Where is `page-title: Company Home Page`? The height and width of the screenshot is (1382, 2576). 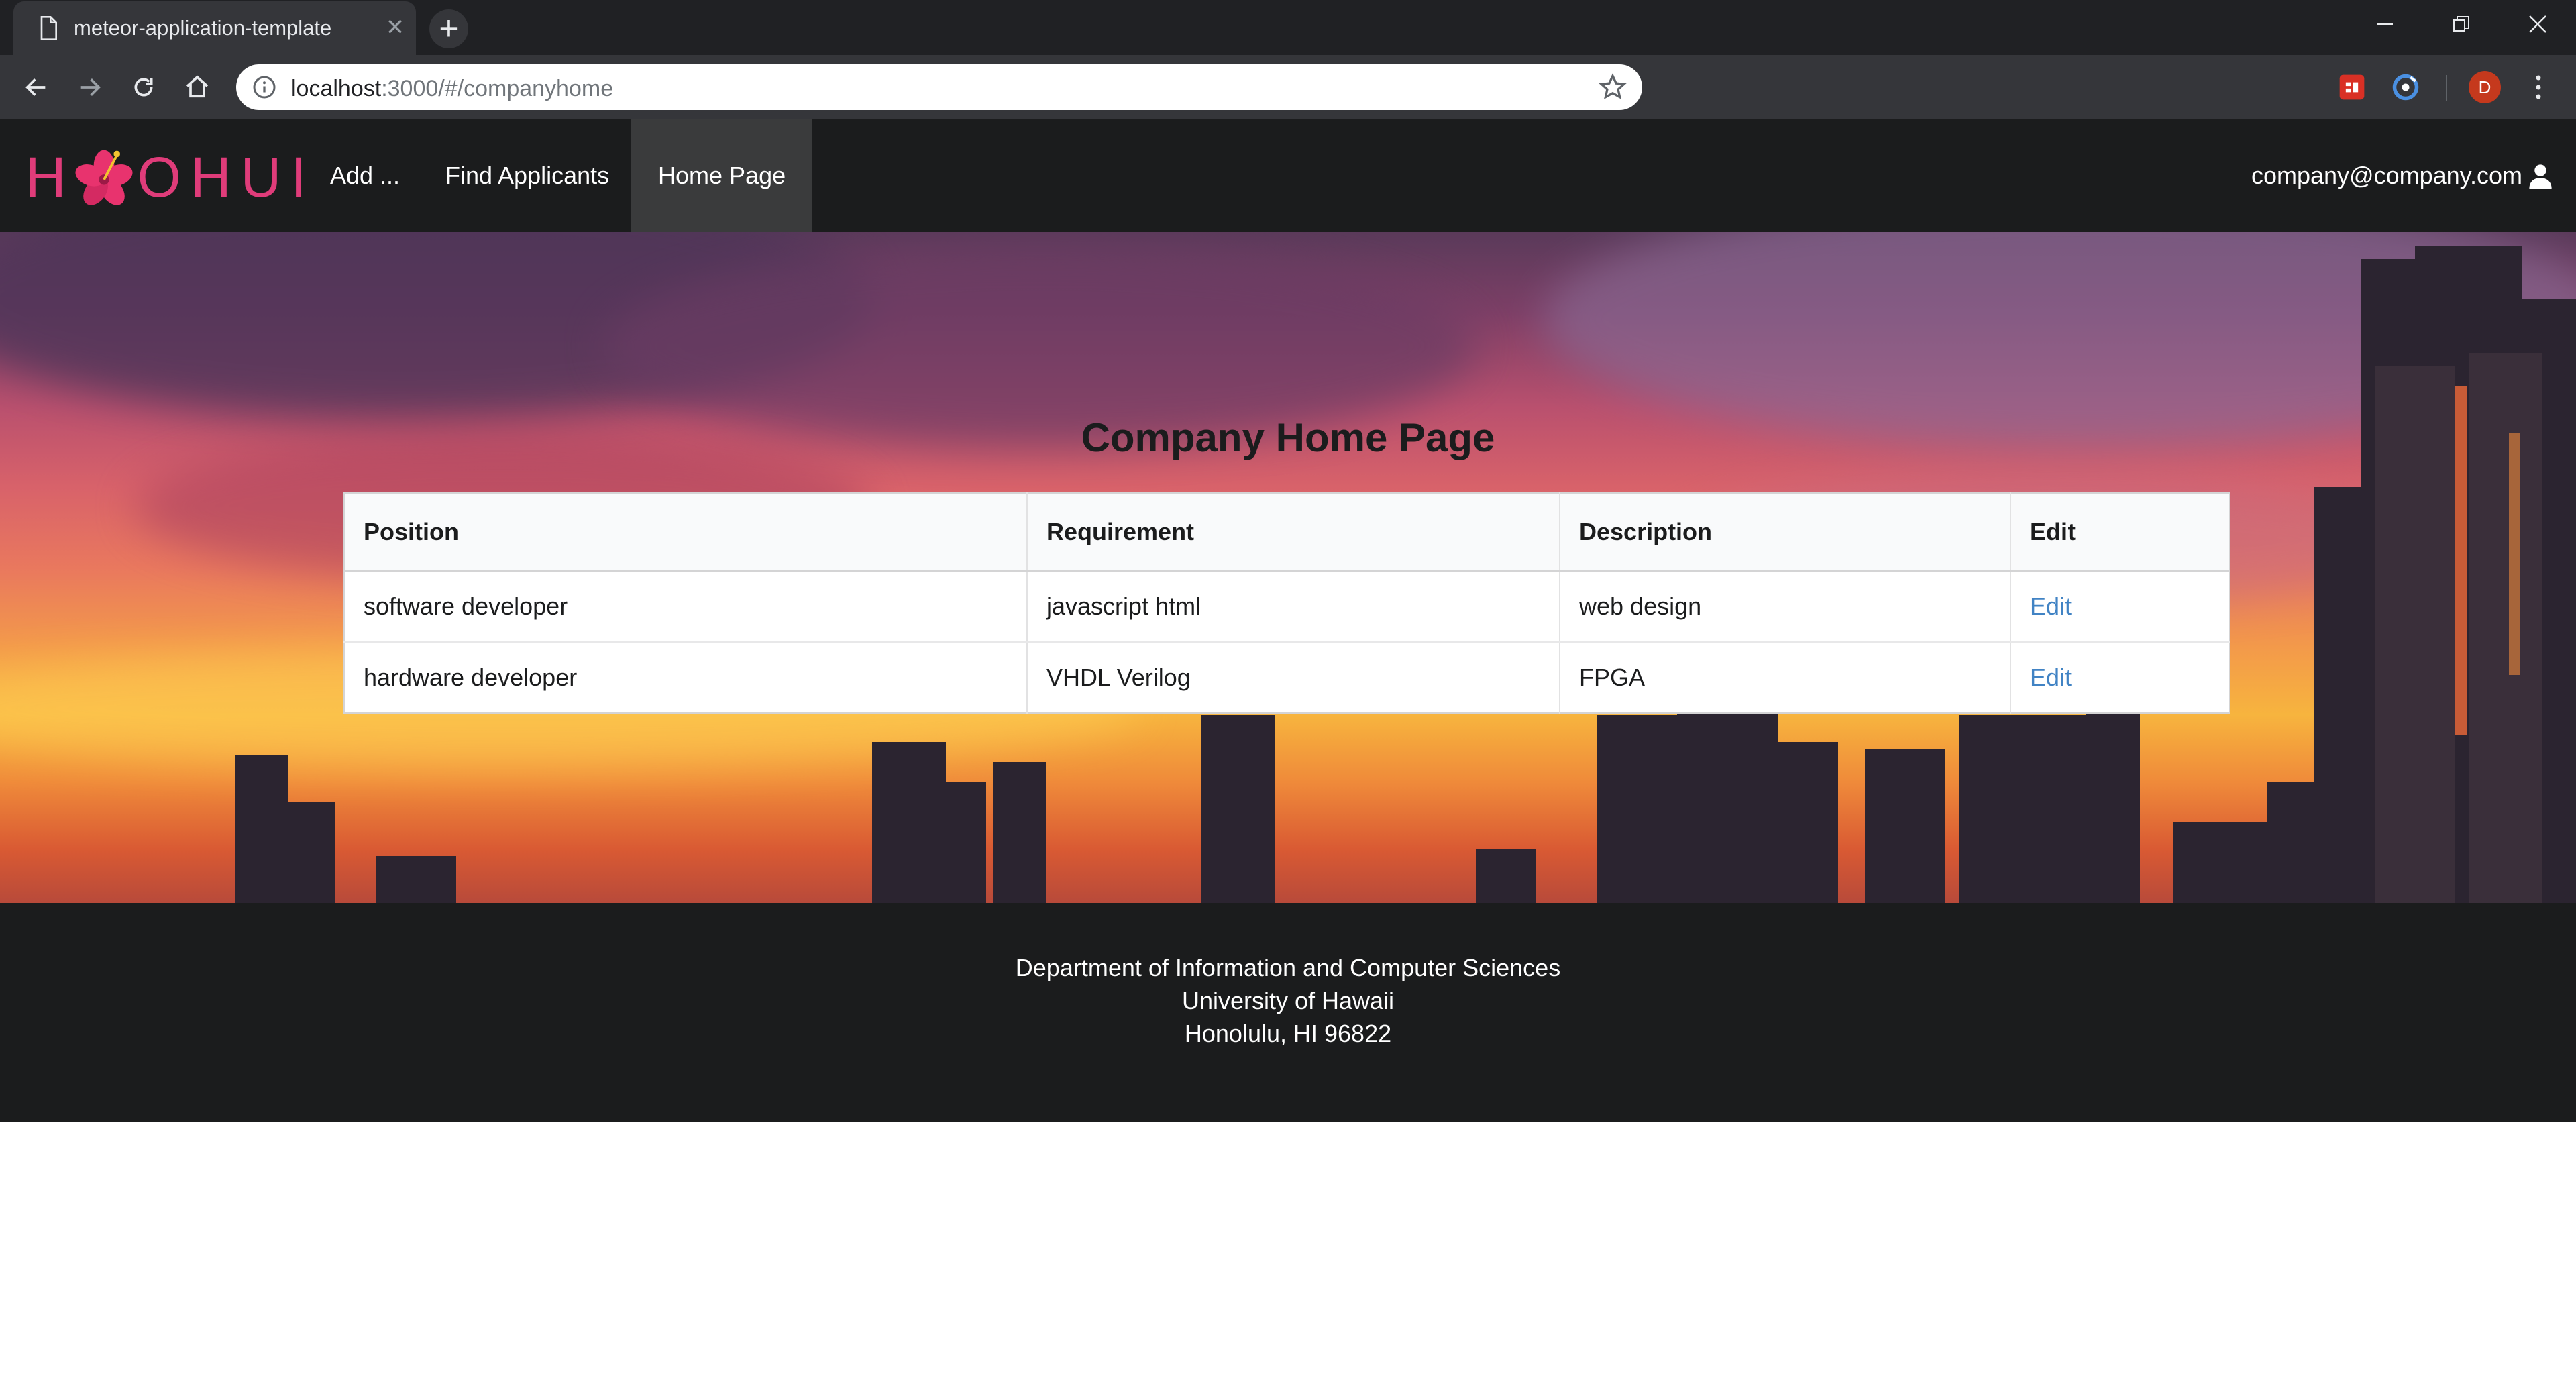 page-title: Company Home Page is located at coordinates (1288, 437).